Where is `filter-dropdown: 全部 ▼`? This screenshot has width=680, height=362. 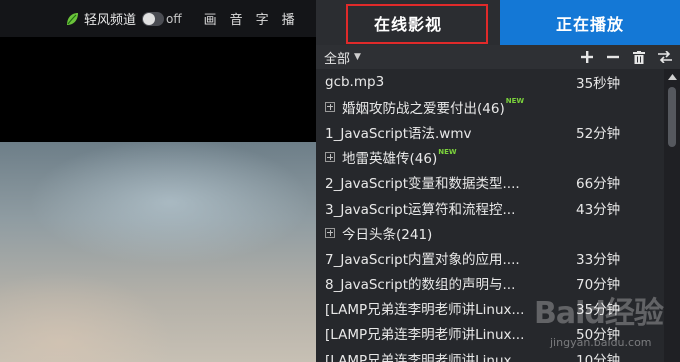
filter-dropdown: 全部 ▼ is located at coordinates (342, 57).